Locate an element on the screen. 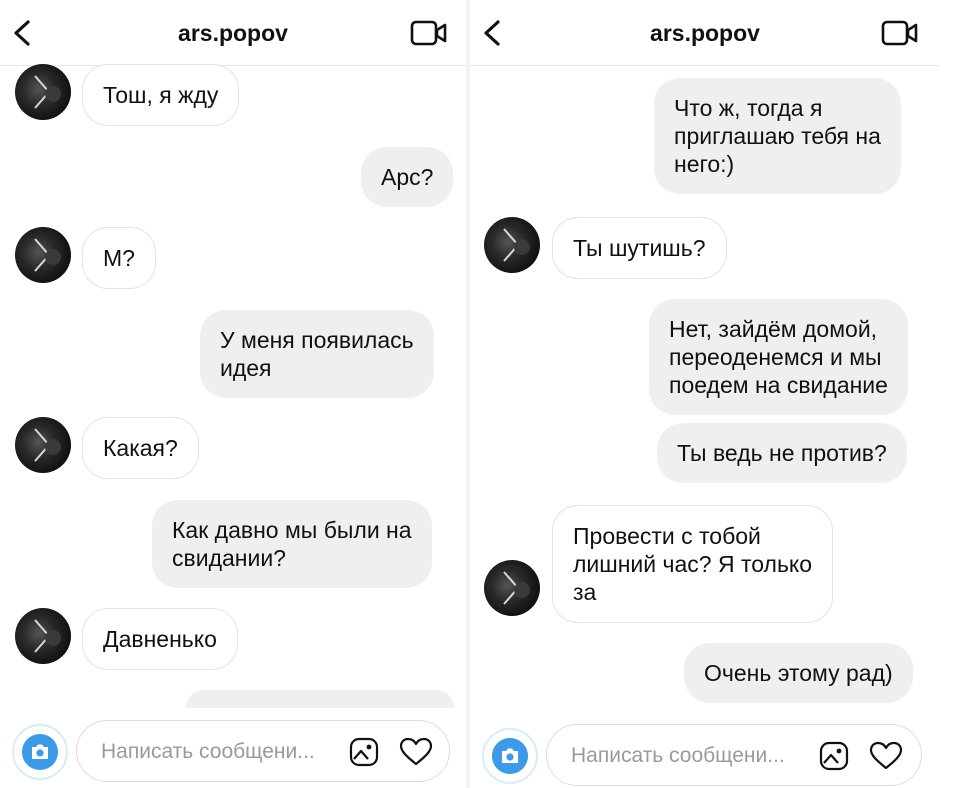  message-outgoing: Ты ведь не против? is located at coordinates (782, 453).